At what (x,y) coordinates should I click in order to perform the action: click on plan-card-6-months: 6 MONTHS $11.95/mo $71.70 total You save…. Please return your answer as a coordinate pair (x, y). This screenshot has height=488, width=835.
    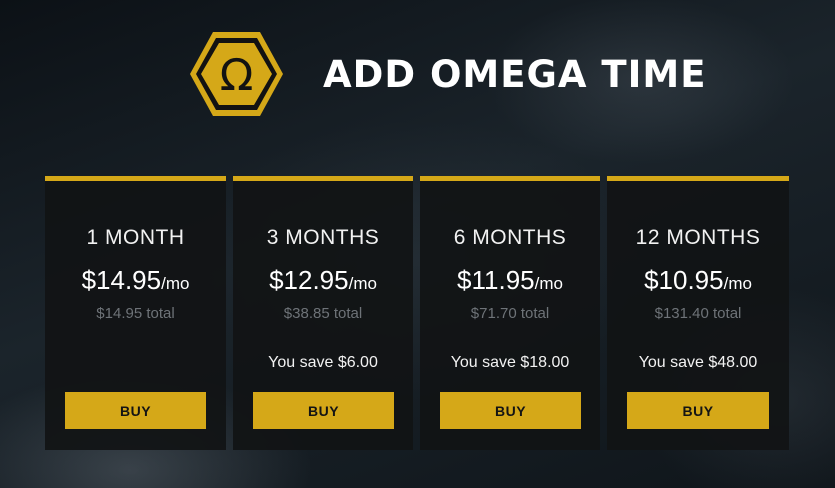
    Looking at the image, I should click on (510, 313).